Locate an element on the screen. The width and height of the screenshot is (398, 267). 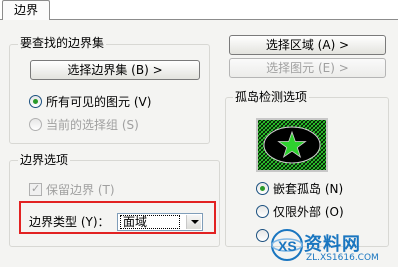
radio-nested-islands-label: 嵌套孤岛 (N) is located at coordinates (308, 189).